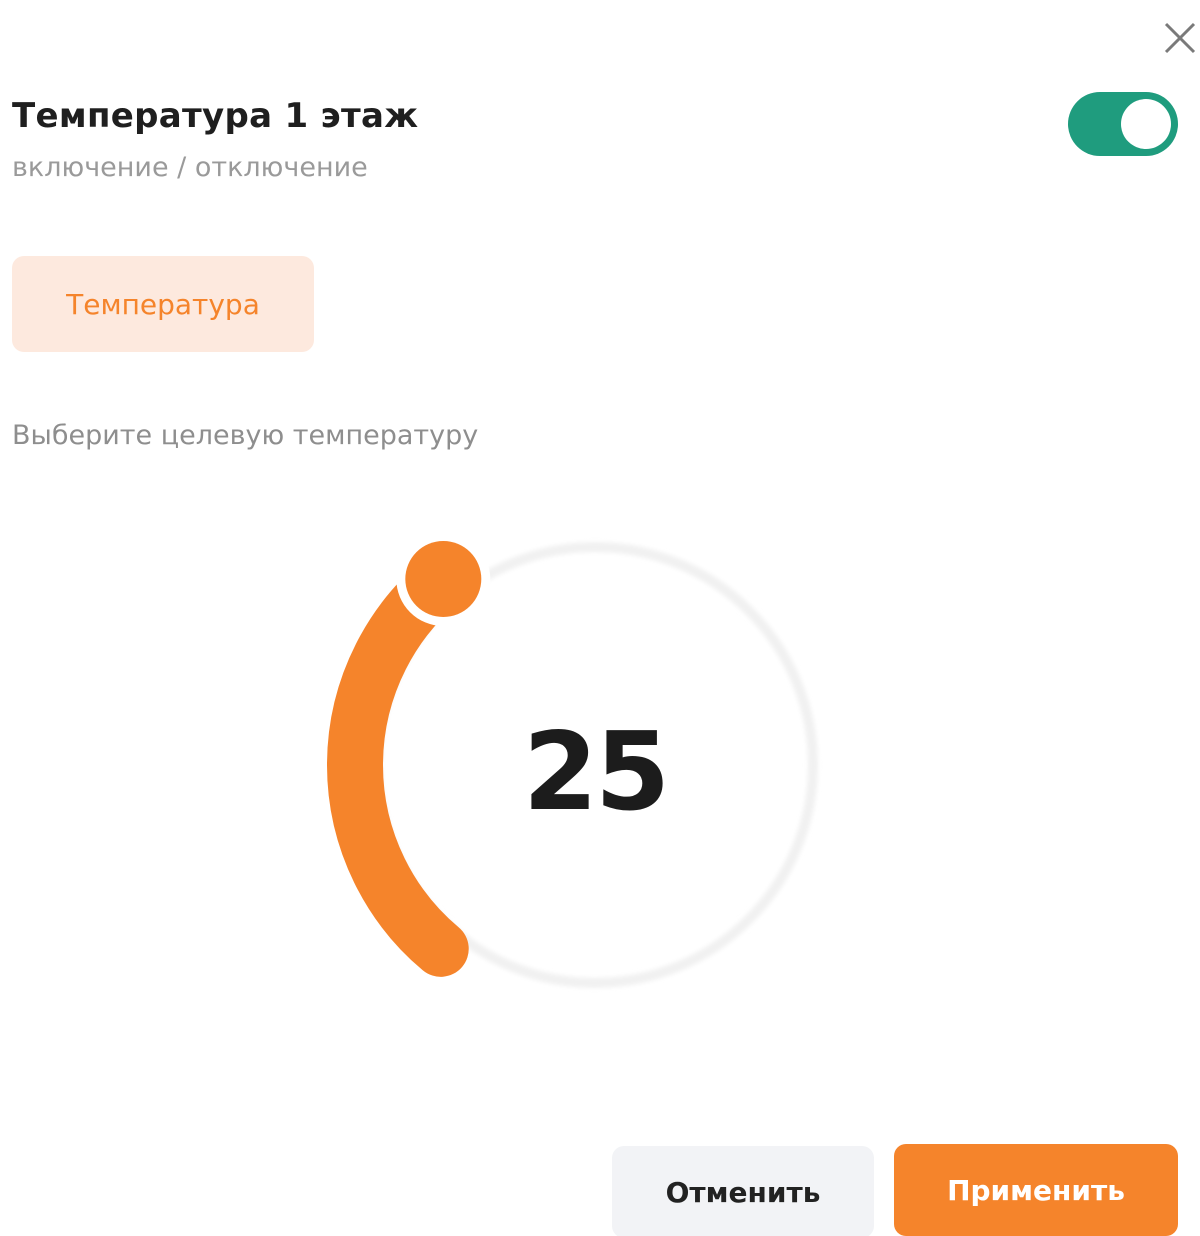 The image size is (1200, 1236). Describe the element at coordinates (443, 579) in the screenshot. I see `dial-handle` at that location.